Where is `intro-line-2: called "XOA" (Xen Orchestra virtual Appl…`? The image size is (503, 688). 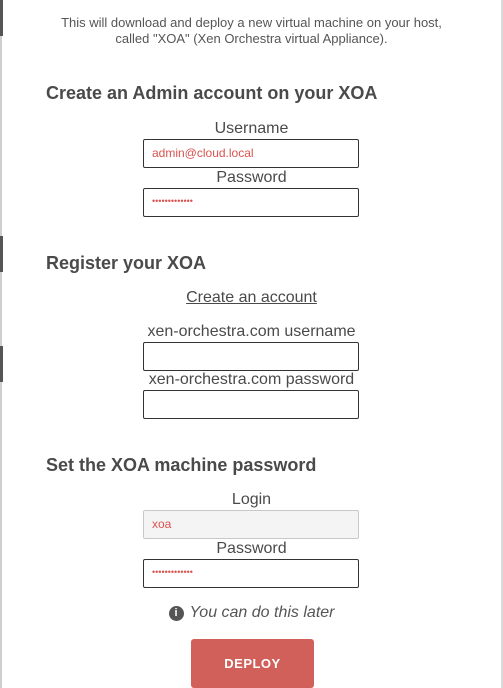 intro-line-2: called "XOA" (Xen Orchestra virtual Appl… is located at coordinates (251, 38).